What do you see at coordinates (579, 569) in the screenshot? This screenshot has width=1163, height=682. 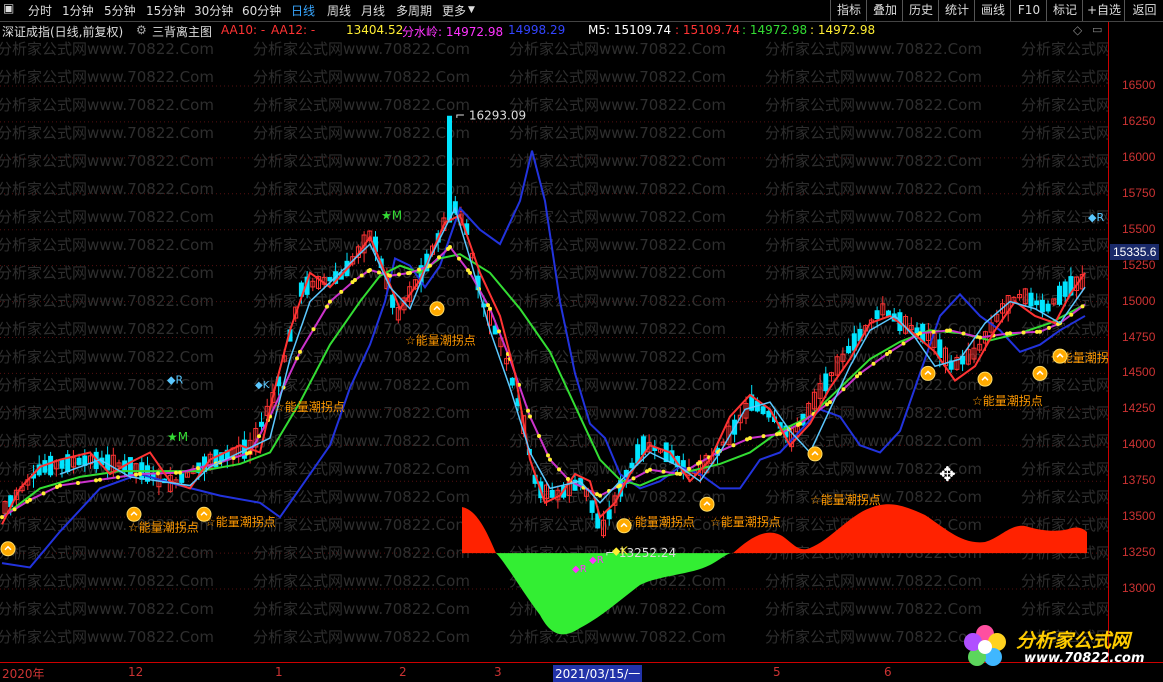 I see `mark-r: ◆R` at bounding box center [579, 569].